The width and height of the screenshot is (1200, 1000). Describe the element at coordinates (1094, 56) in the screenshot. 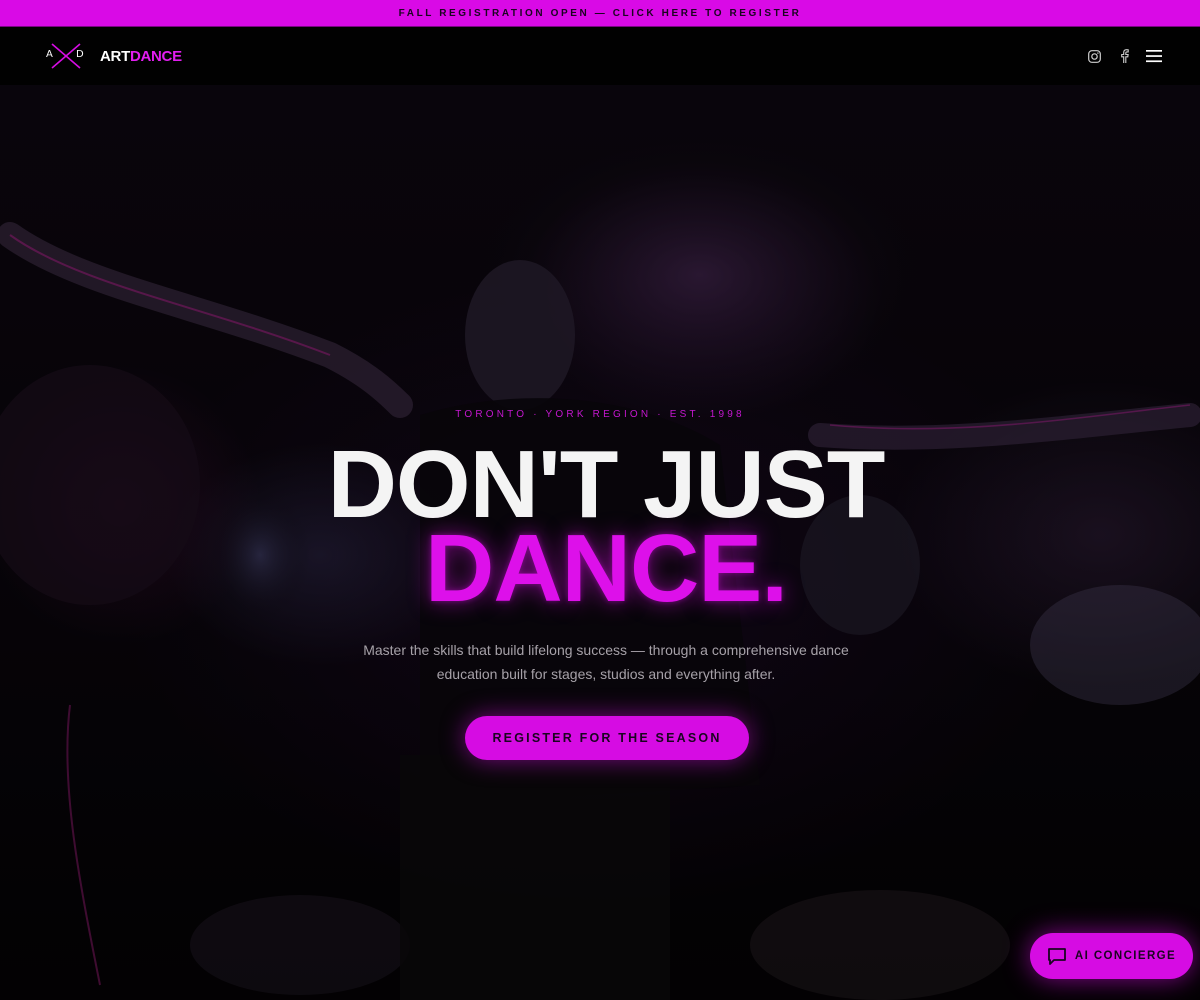

I see `instagram-icon` at that location.